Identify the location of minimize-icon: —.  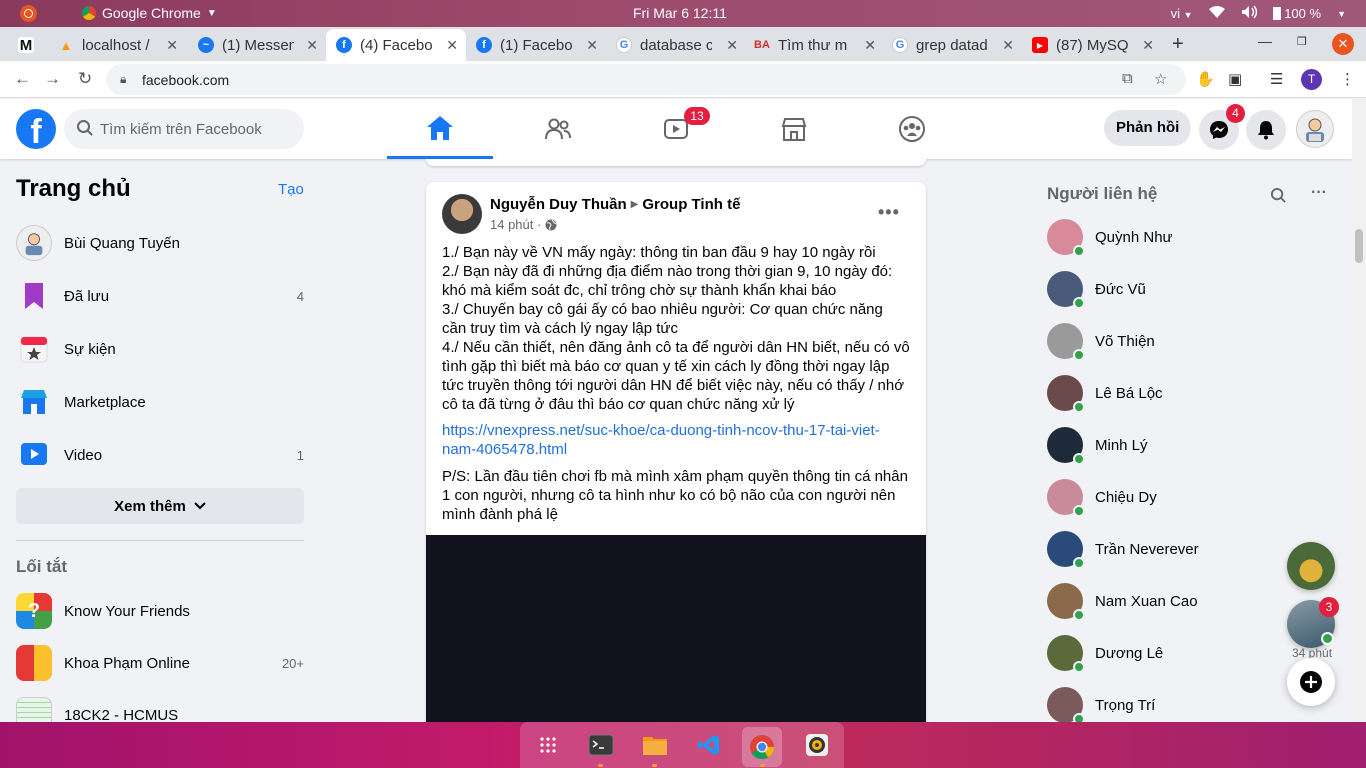
(1265, 41).